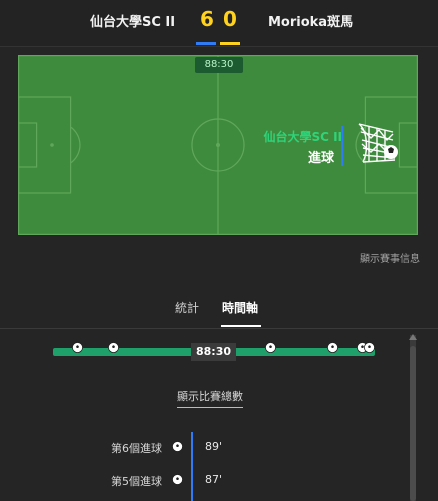  What do you see at coordinates (214, 446) in the screenshot?
I see `event-minute: 89'` at bounding box center [214, 446].